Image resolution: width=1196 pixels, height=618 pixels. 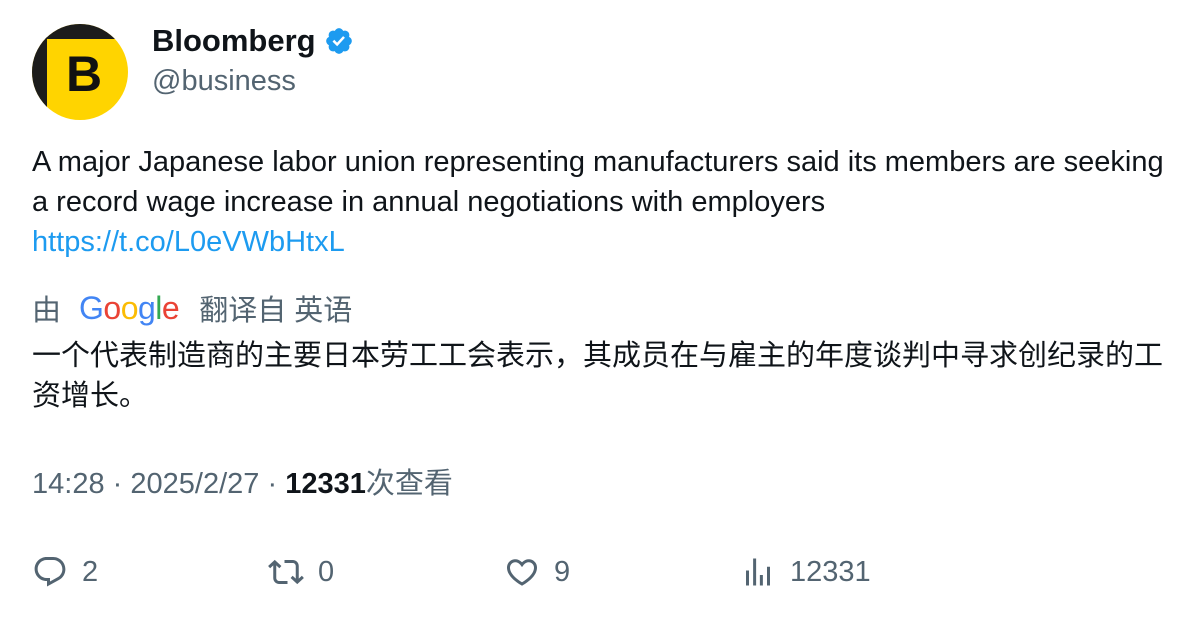 I want to click on views-count: 12331, so click(x=325, y=484).